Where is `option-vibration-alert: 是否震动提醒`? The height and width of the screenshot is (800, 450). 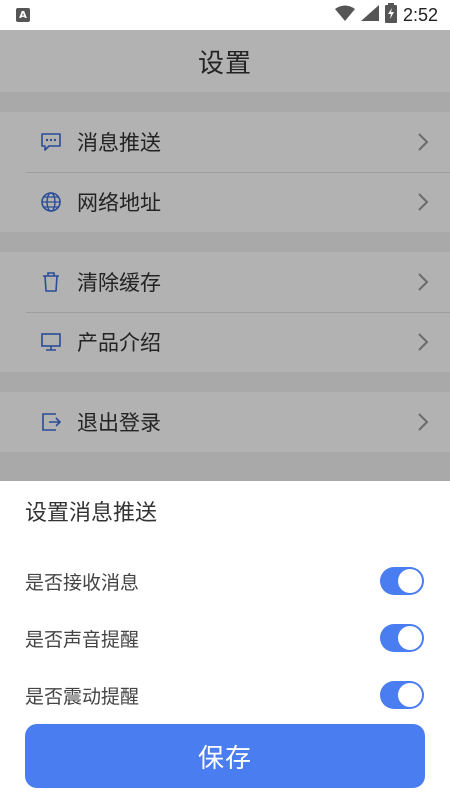
option-vibration-alert: 是否震动提醒 is located at coordinates (224, 695).